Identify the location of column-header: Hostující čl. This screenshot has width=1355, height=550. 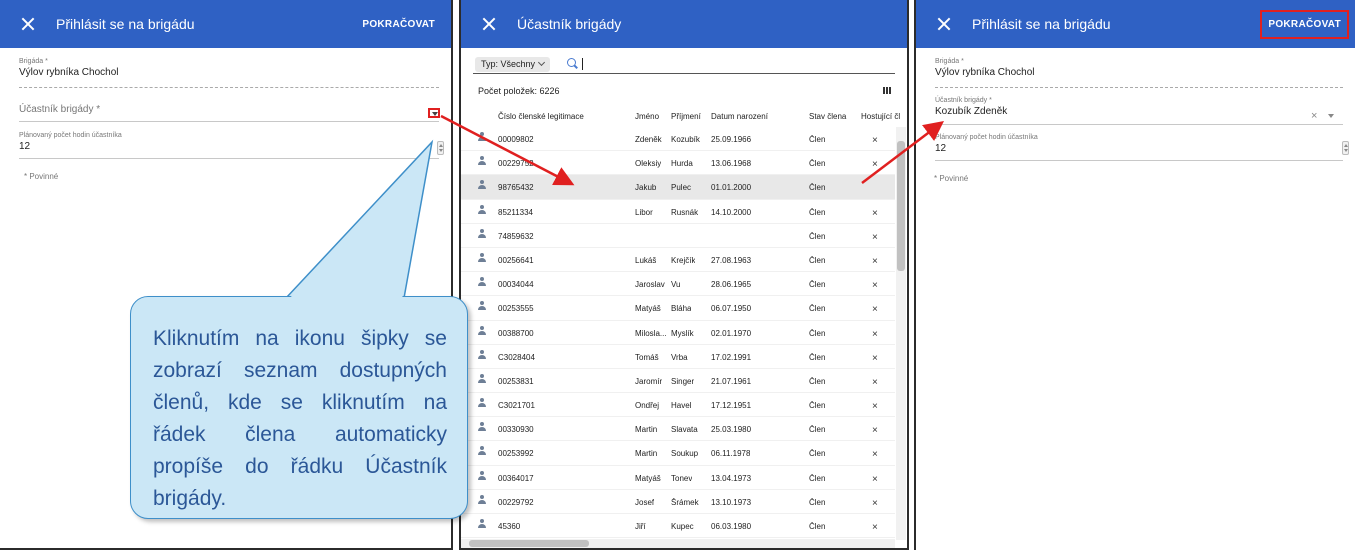
(880, 116).